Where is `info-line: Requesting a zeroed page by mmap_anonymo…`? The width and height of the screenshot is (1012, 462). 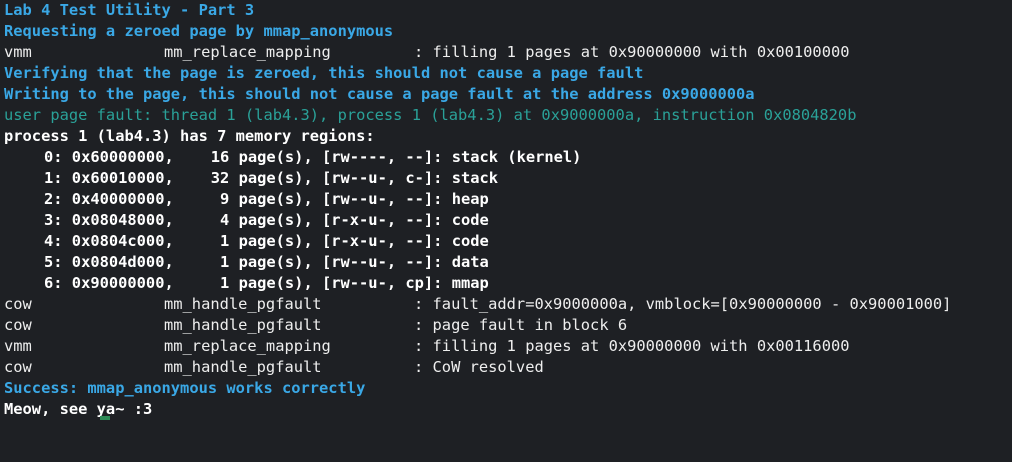 info-line: Requesting a zeroed page by mmap_anonymo… is located at coordinates (199, 31).